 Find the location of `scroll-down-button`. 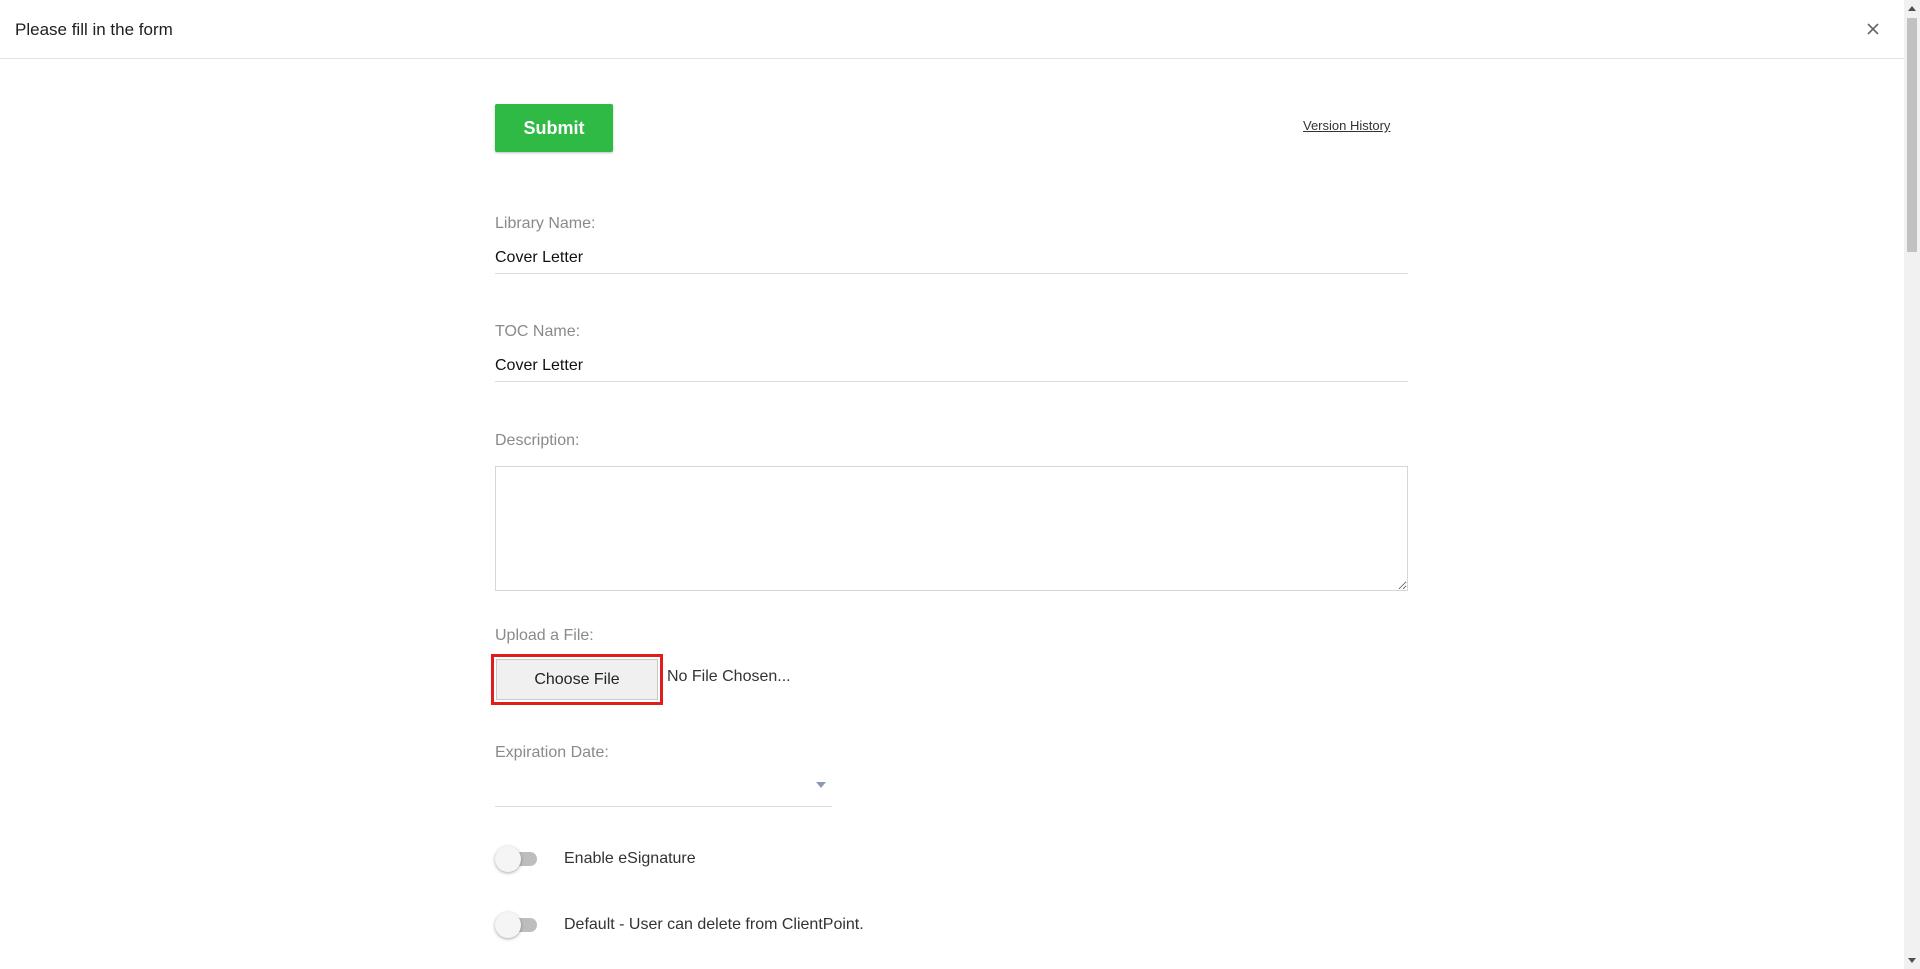

scroll-down-button is located at coordinates (1912, 960).